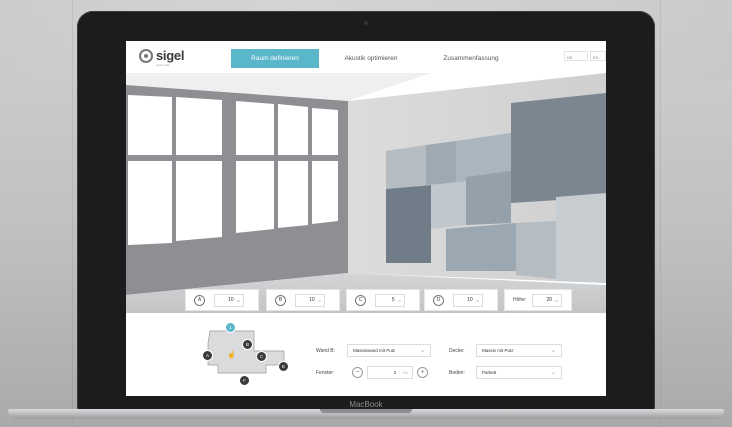  I want to click on lang-de: DE, so click(570, 57).